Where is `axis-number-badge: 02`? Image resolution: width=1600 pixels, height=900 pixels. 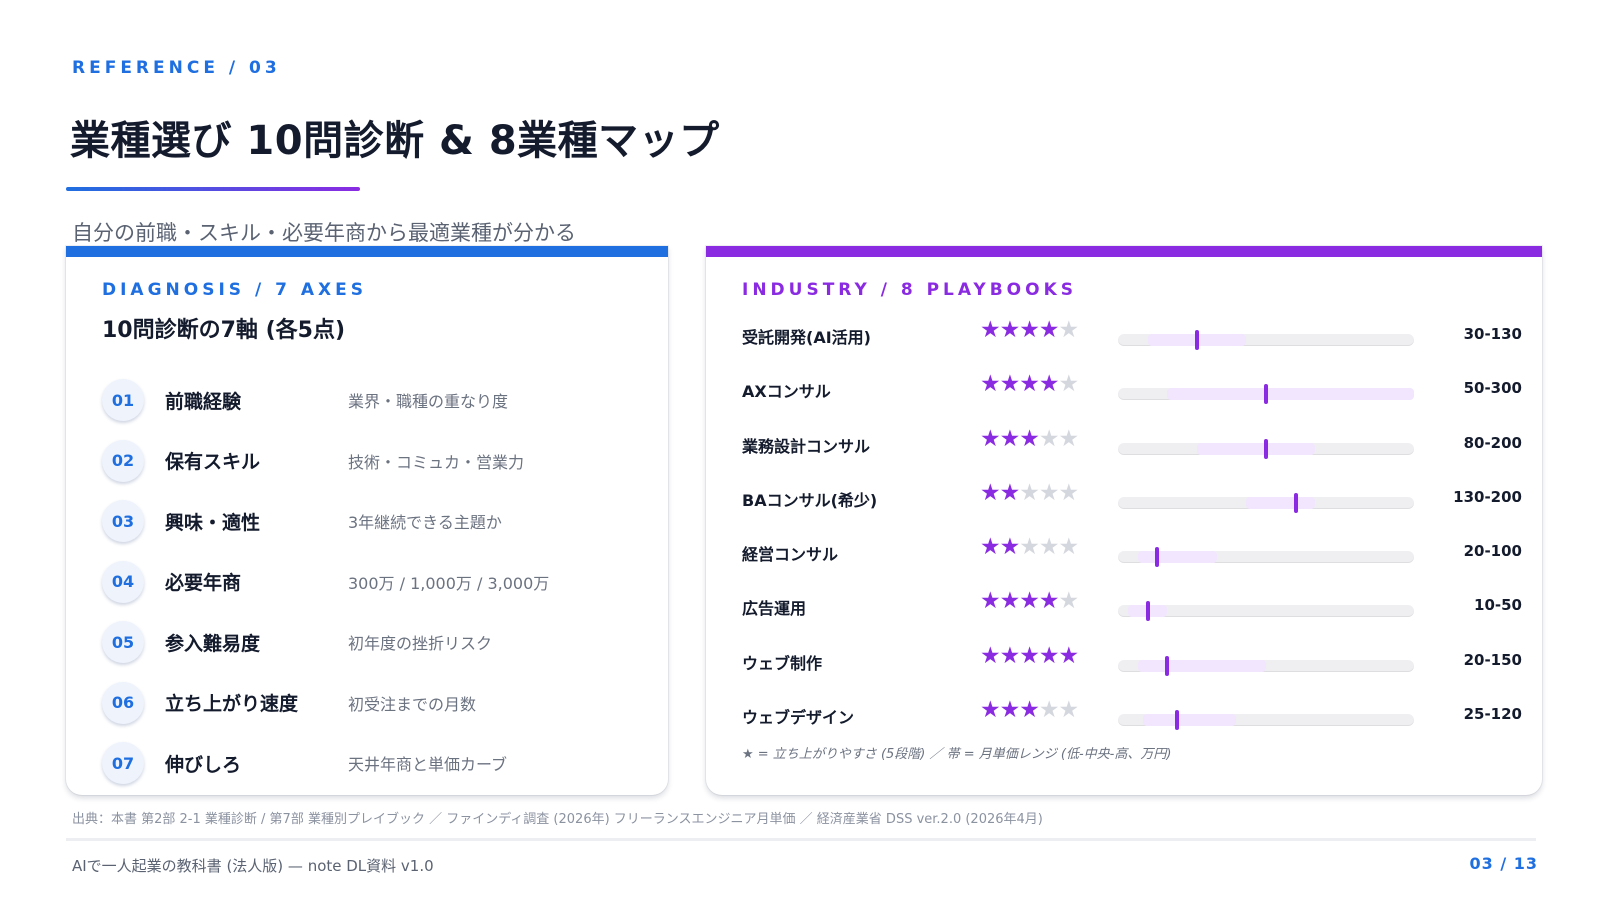 axis-number-badge: 02 is located at coordinates (123, 460).